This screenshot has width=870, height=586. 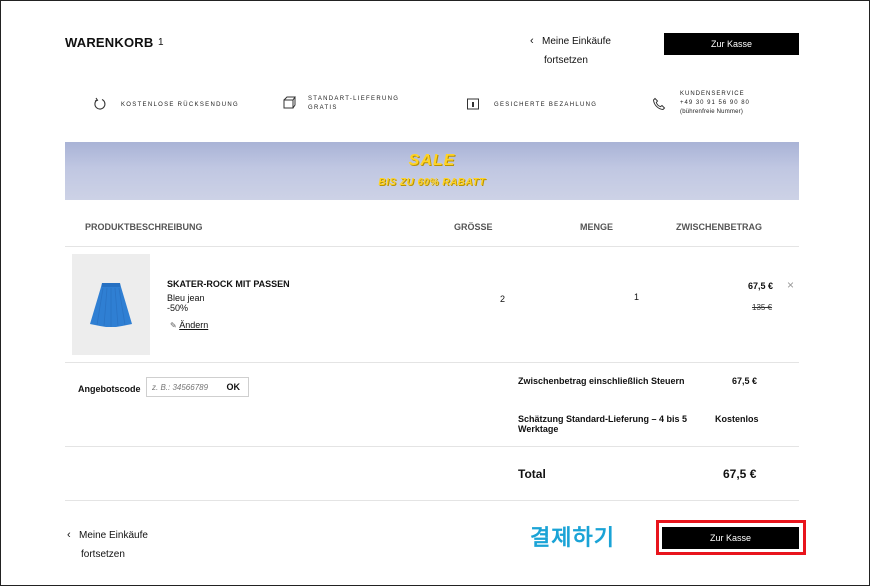 What do you see at coordinates (113, 535) in the screenshot?
I see `continue-bottom-label-1: Meine Einkäufe` at bounding box center [113, 535].